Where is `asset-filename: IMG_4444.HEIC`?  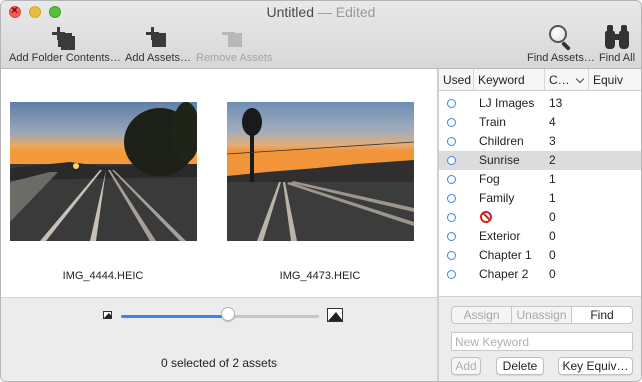
asset-filename: IMG_4444.HEIC is located at coordinates (103, 276).